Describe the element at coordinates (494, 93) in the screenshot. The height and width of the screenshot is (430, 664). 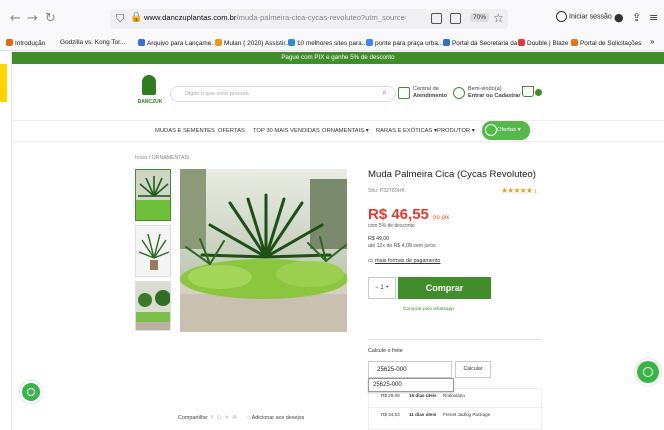
I see `account-link: Bem-vindo(a) Entrar ou Cadastrar` at that location.